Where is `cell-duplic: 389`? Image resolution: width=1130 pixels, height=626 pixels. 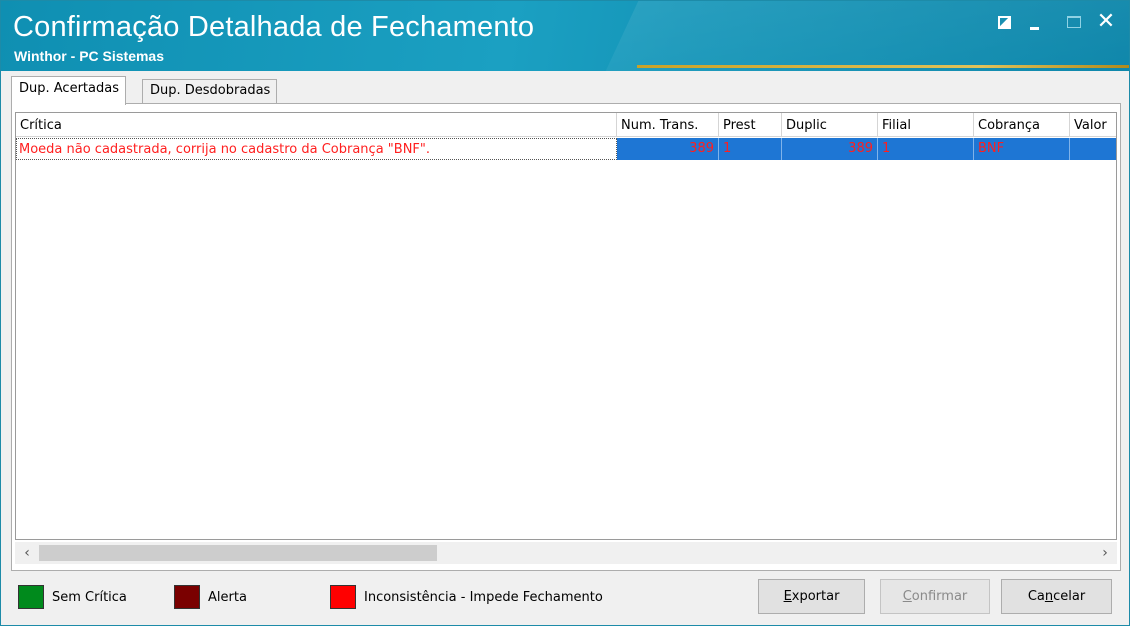 cell-duplic: 389 is located at coordinates (830, 149).